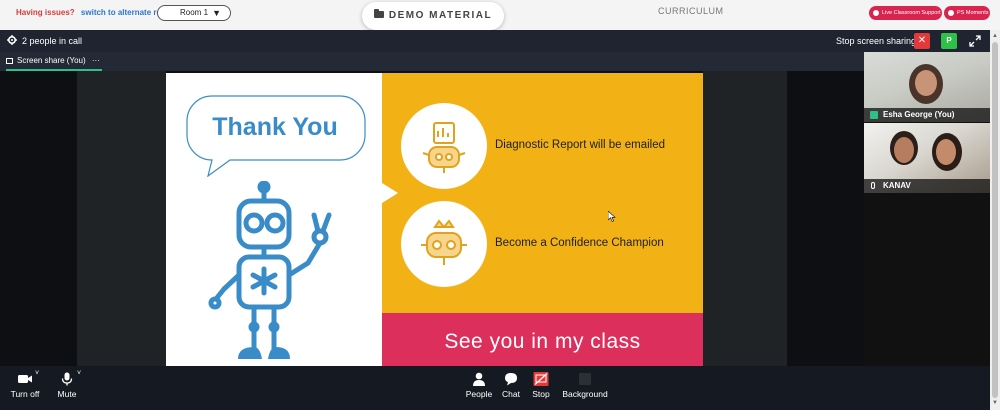 This screenshot has width=1000, height=410. I want to click on demo-material-label: DEMO MATERIAL, so click(440, 15).